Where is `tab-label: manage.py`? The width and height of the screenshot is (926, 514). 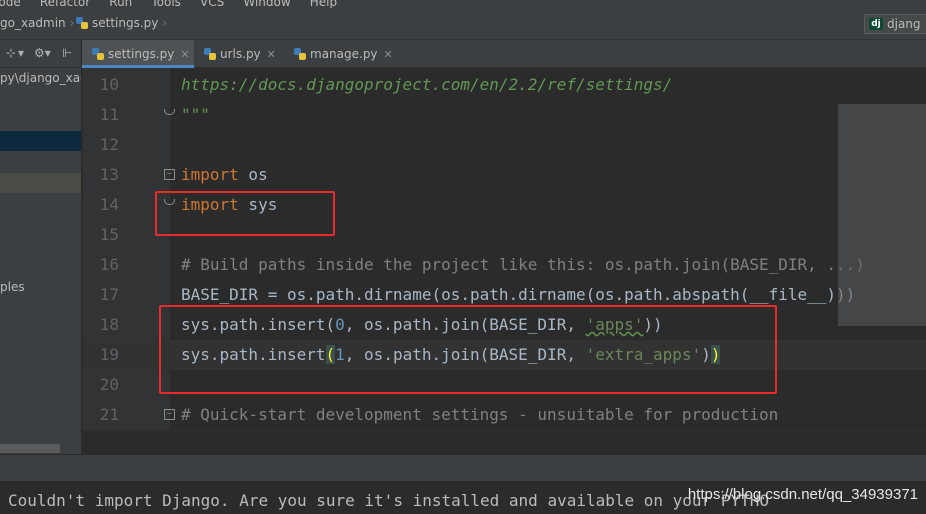 tab-label: manage.py is located at coordinates (344, 54).